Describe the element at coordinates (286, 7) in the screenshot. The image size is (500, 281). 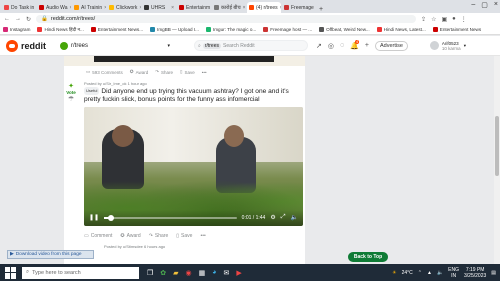
I see `tab-favicon-icon` at that location.